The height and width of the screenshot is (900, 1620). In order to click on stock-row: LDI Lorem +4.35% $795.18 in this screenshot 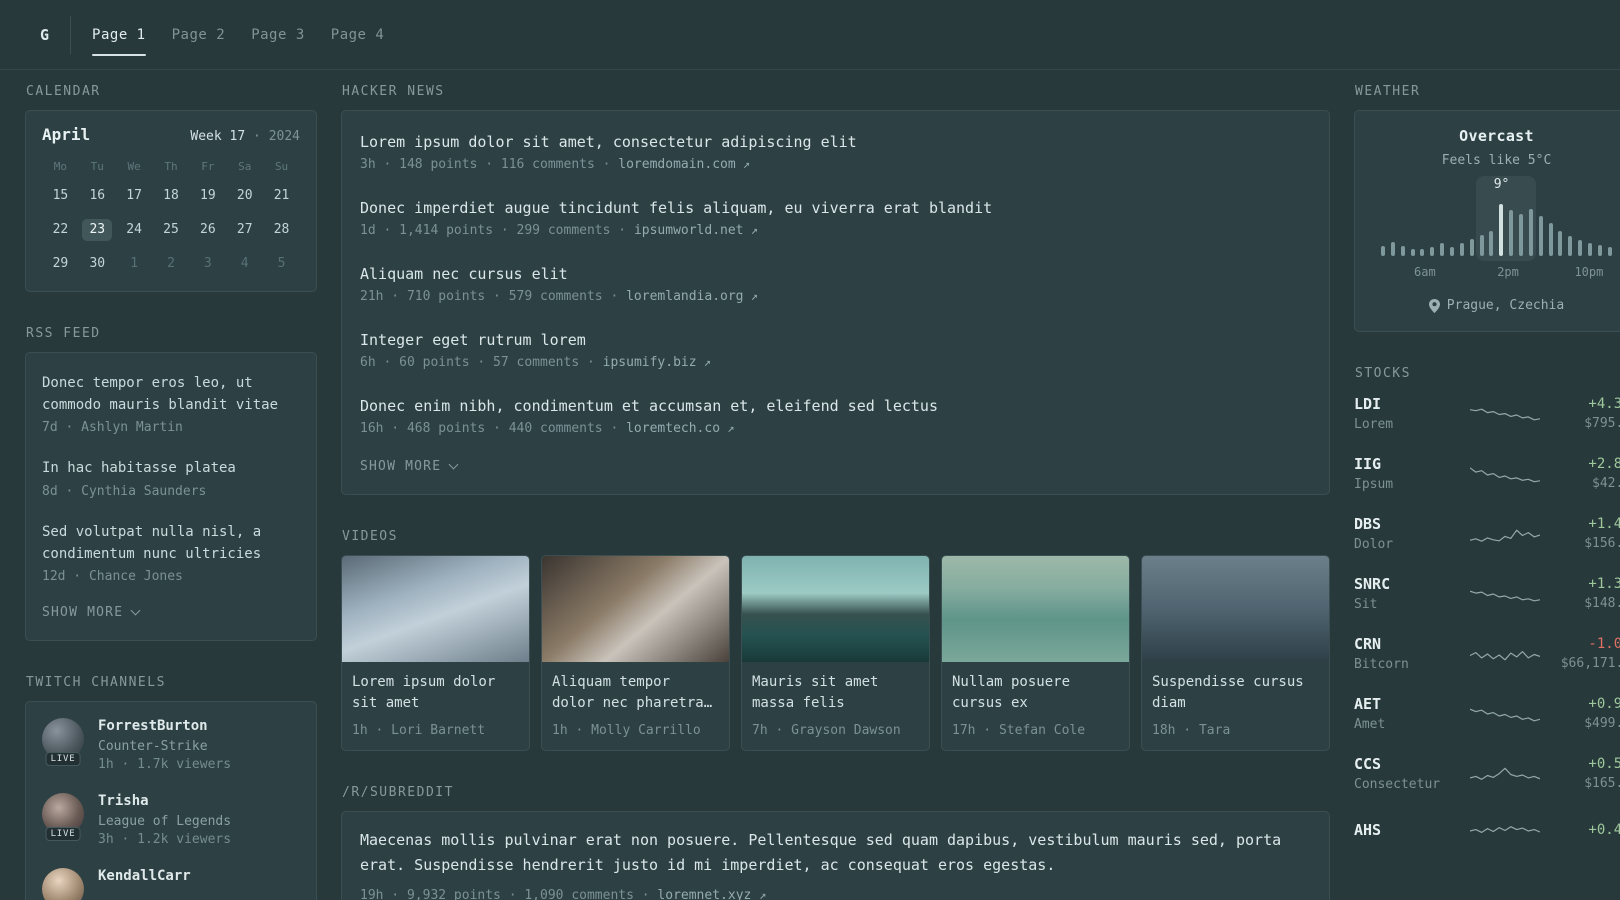, I will do `click(1487, 413)`.